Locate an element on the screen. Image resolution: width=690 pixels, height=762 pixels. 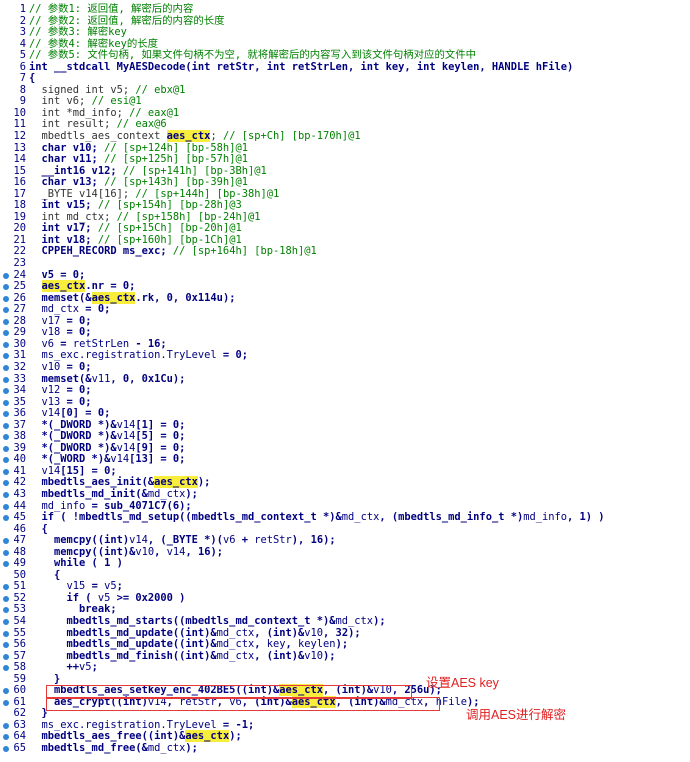
code-token: keylen is located at coordinates (317, 644).